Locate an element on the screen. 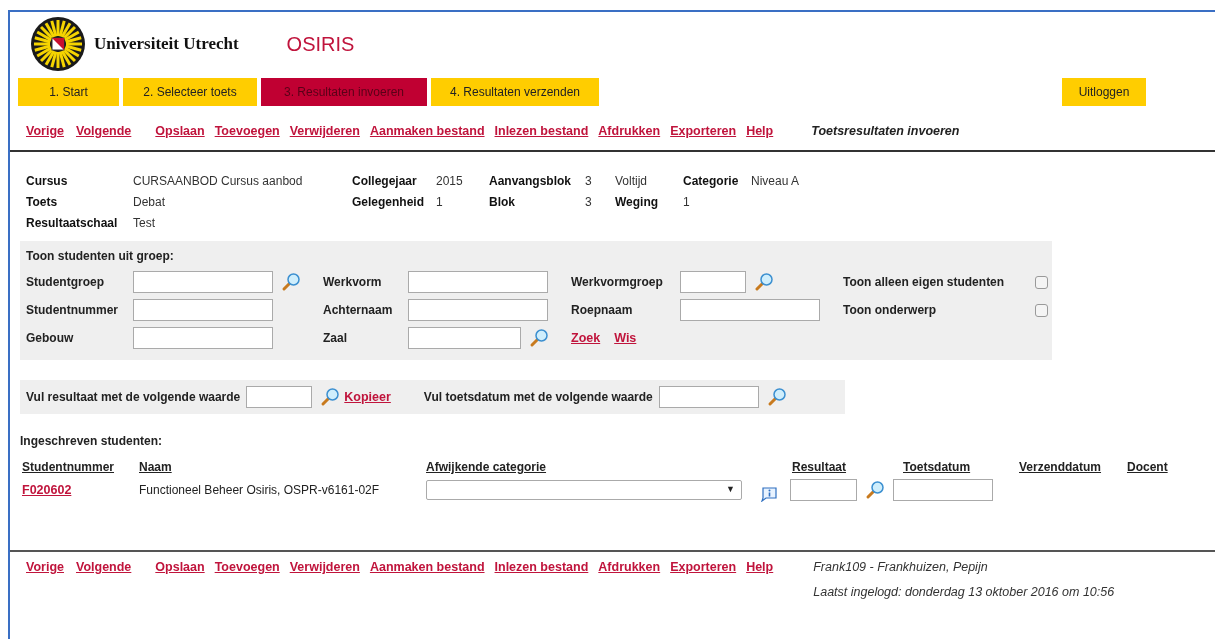 The image size is (1215, 639). field-label: Weging is located at coordinates (637, 202).